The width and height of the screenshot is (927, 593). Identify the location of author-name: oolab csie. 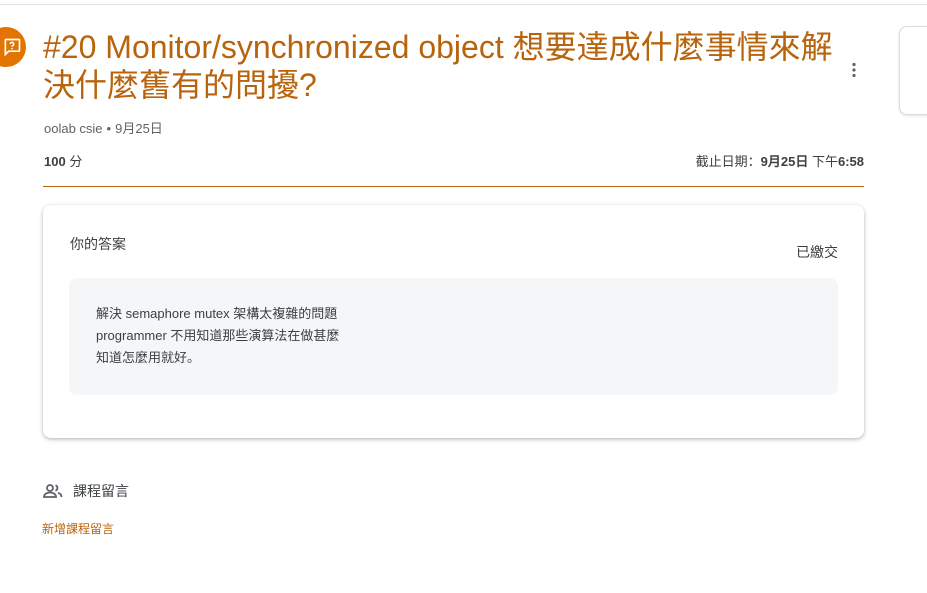
(73, 128).